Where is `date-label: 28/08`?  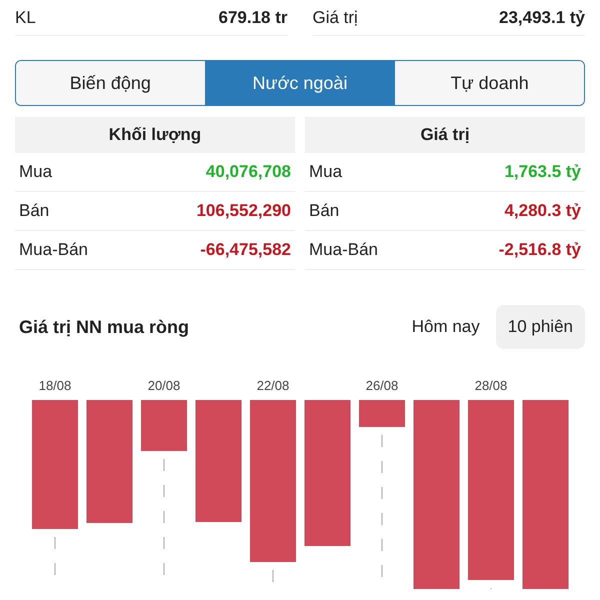 date-label: 28/08 is located at coordinates (491, 385).